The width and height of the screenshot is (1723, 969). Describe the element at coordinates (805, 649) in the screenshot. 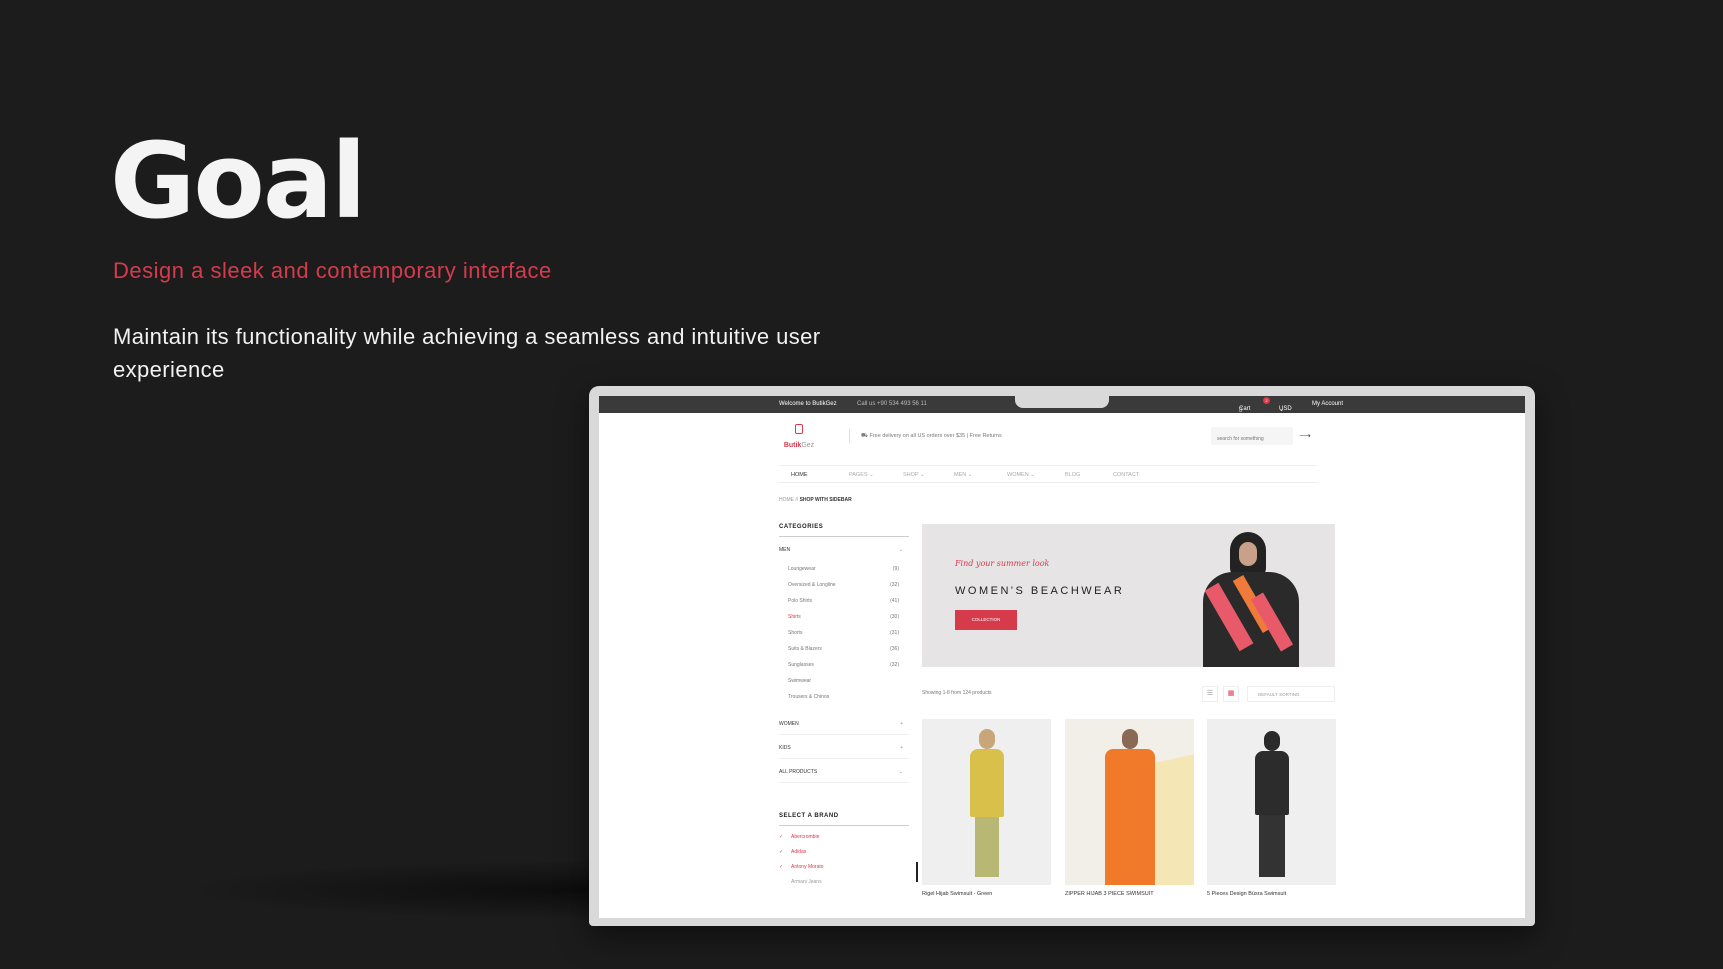

I see `subcategory-label: Suits & Blazers` at that location.